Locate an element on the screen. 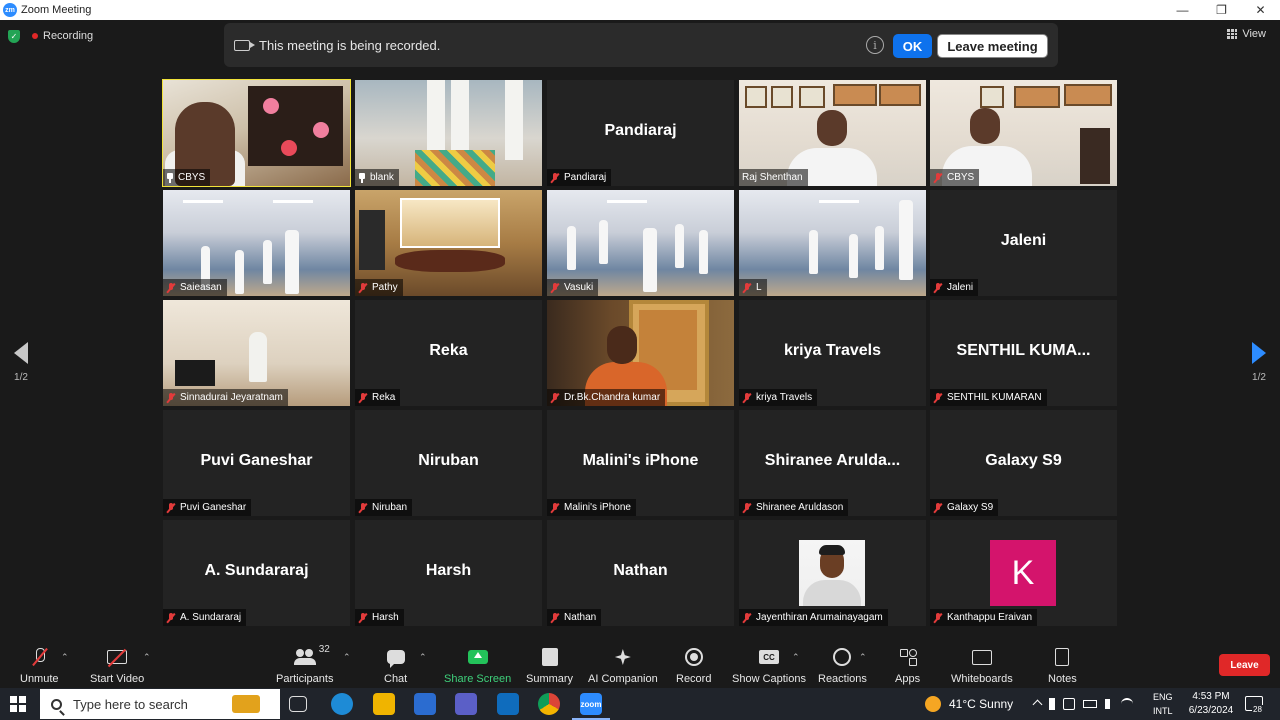 The height and width of the screenshot is (720, 1280). leave-button: Leave is located at coordinates (1244, 665).